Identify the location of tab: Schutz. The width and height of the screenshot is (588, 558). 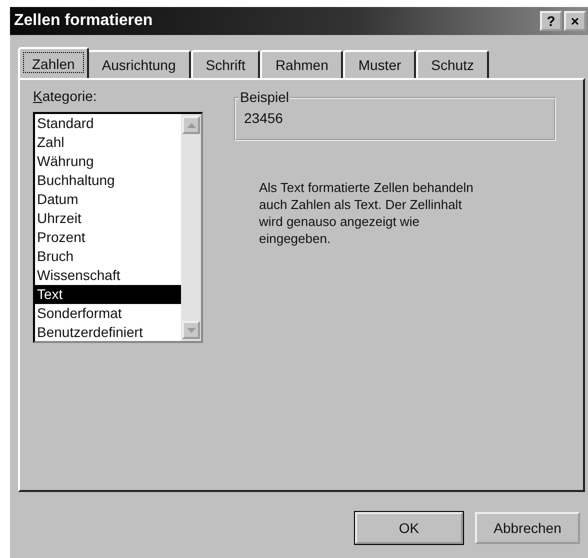
(452, 64).